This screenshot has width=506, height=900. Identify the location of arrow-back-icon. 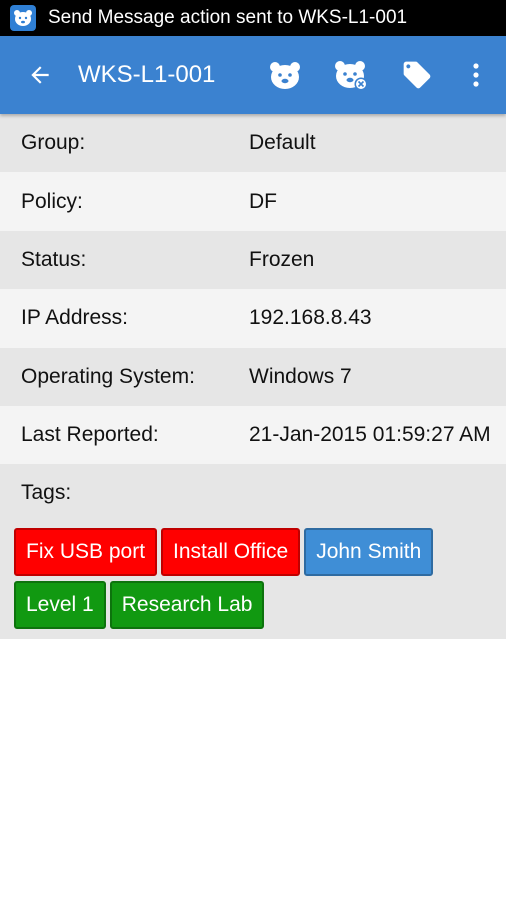
(40, 75).